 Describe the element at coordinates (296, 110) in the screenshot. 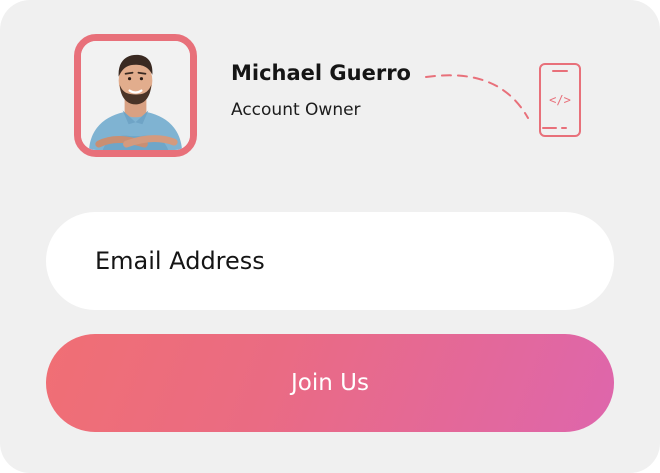

I see `user-role: Account Owner` at that location.